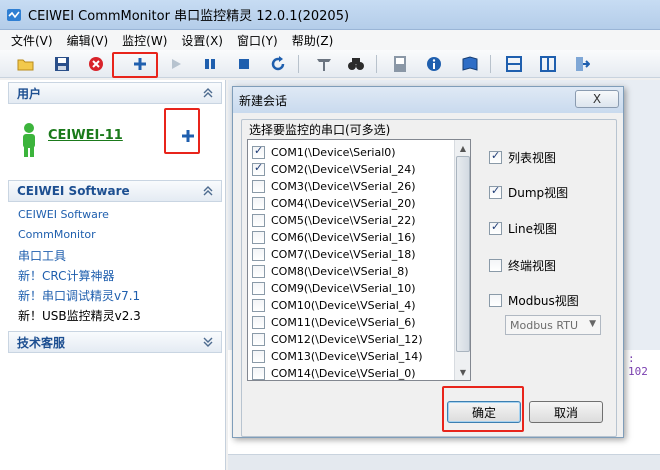 The image size is (660, 470). What do you see at coordinates (597, 99) in the screenshot?
I see `dialog-close-button: X` at bounding box center [597, 99].